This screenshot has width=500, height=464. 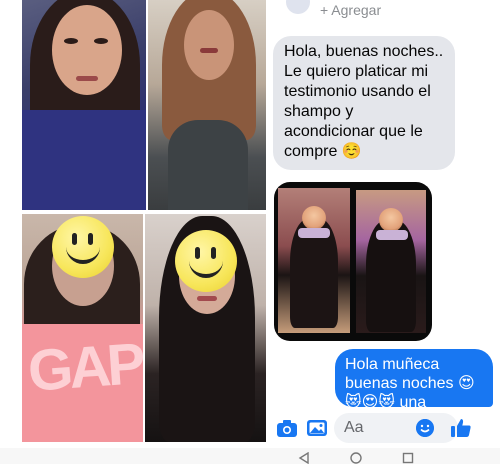 I want to click on nav-back-icon, so click(x=304, y=458).